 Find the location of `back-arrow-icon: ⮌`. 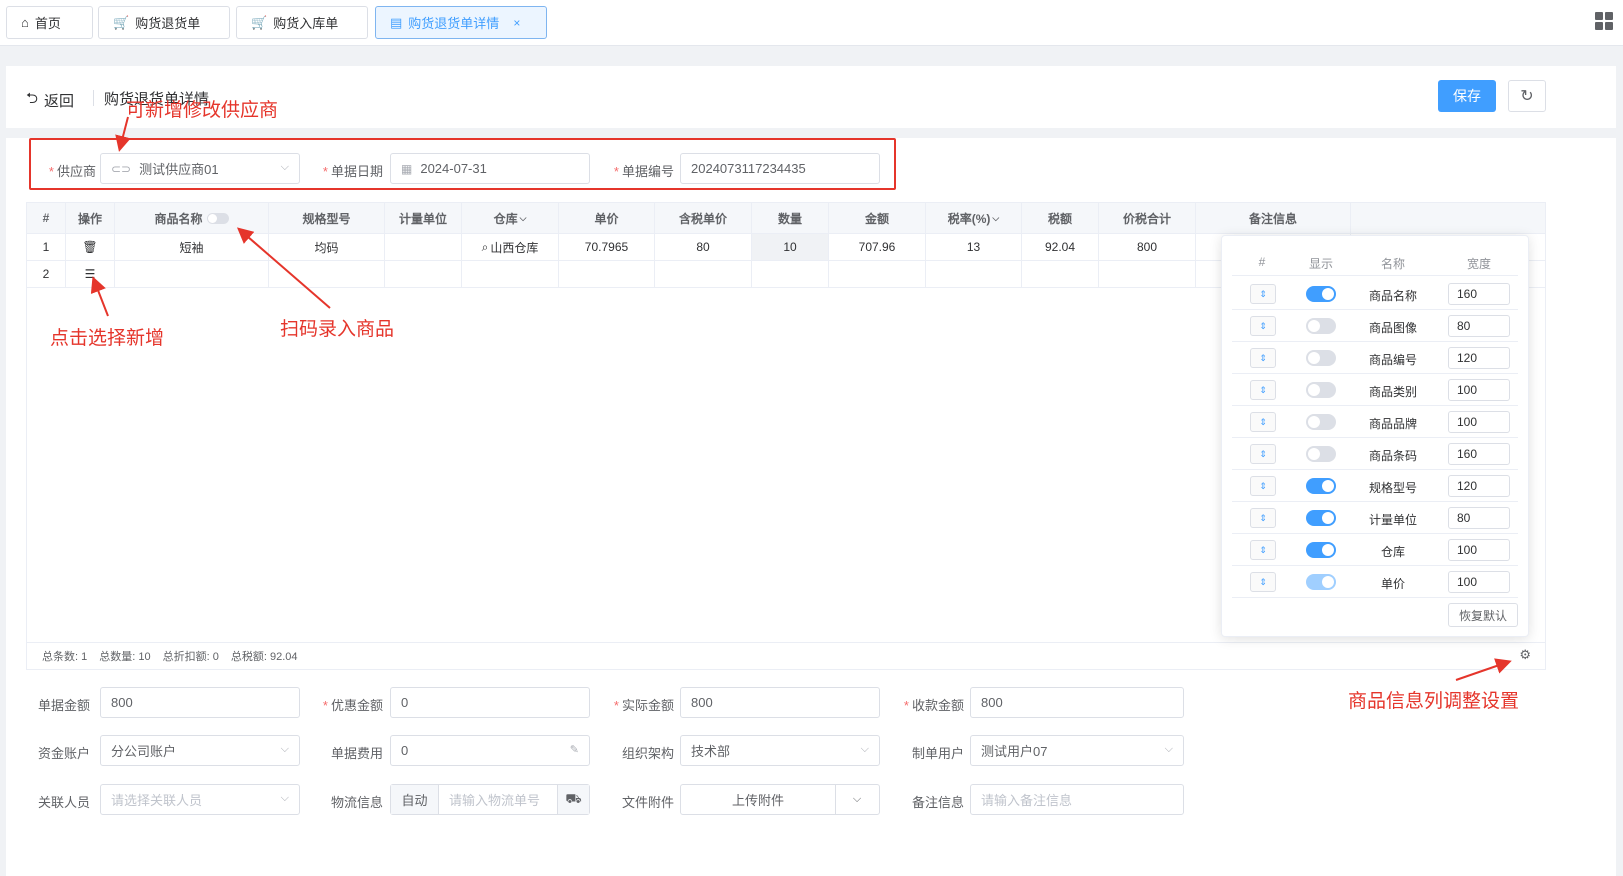

back-arrow-icon: ⮌ is located at coordinates (32, 98).